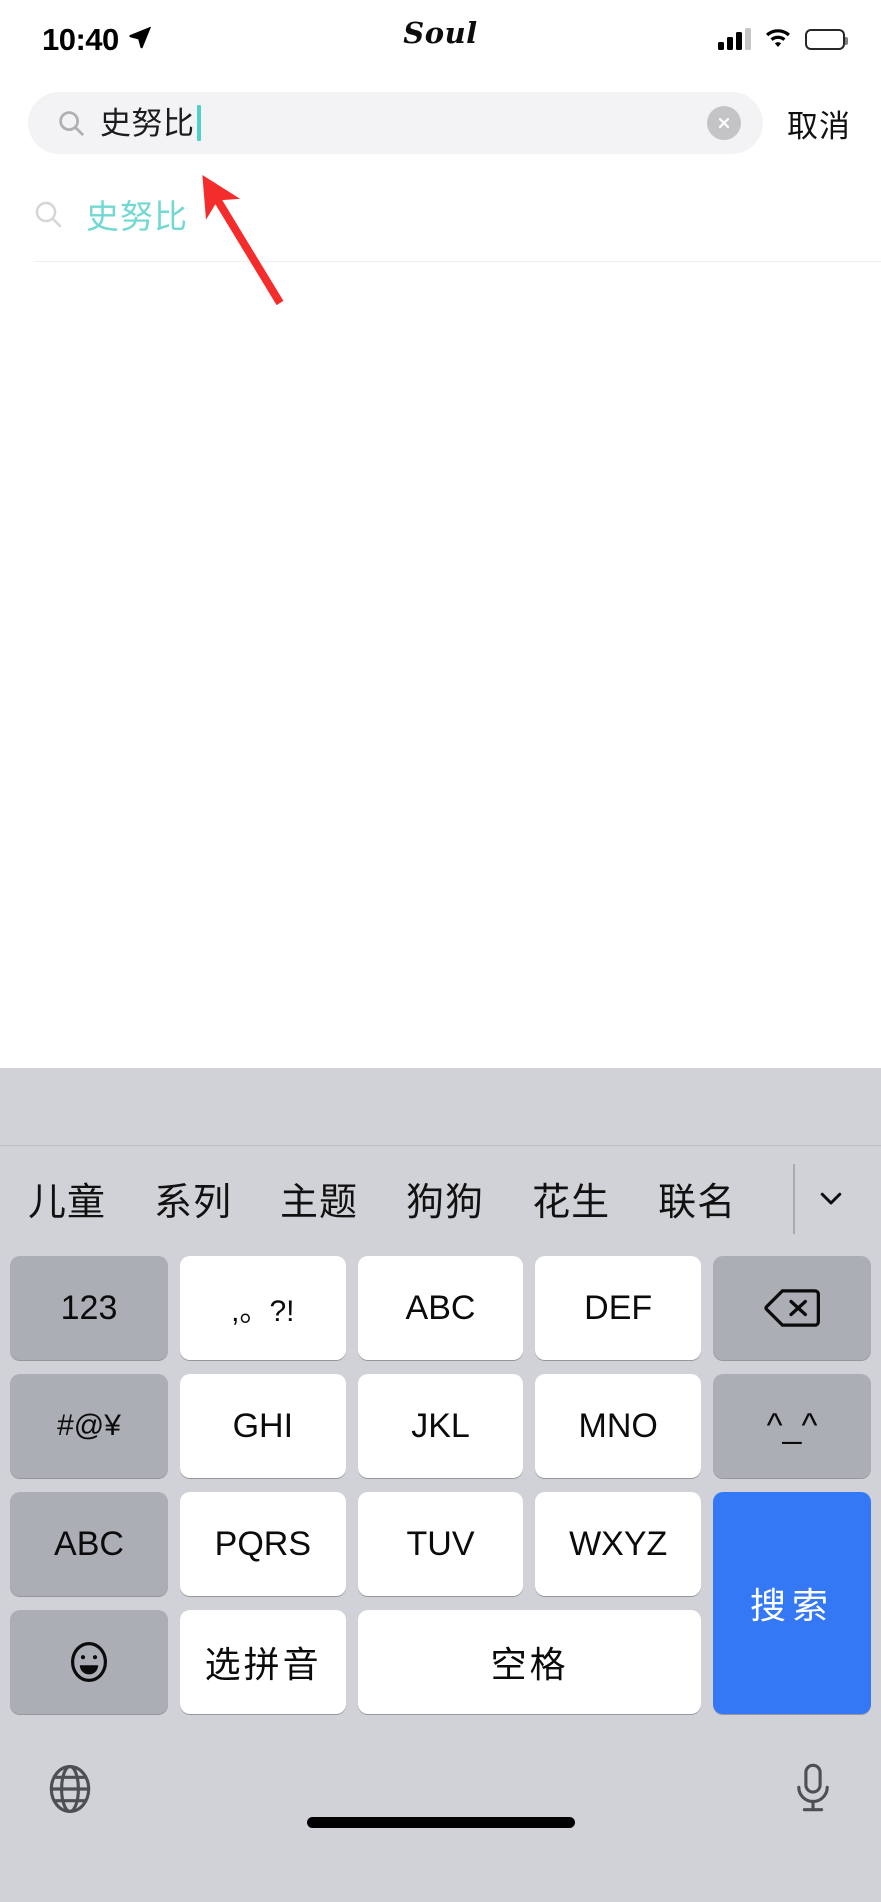 The height and width of the screenshot is (1902, 881). Describe the element at coordinates (140, 39) in the screenshot. I see `location-arrow-icon` at that location.